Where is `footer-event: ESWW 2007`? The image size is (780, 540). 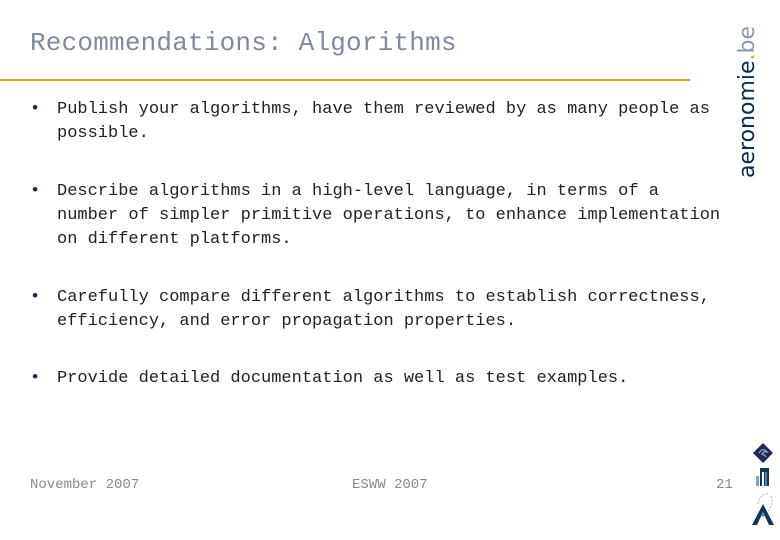
footer-event: ESWW 2007 is located at coordinates (390, 485).